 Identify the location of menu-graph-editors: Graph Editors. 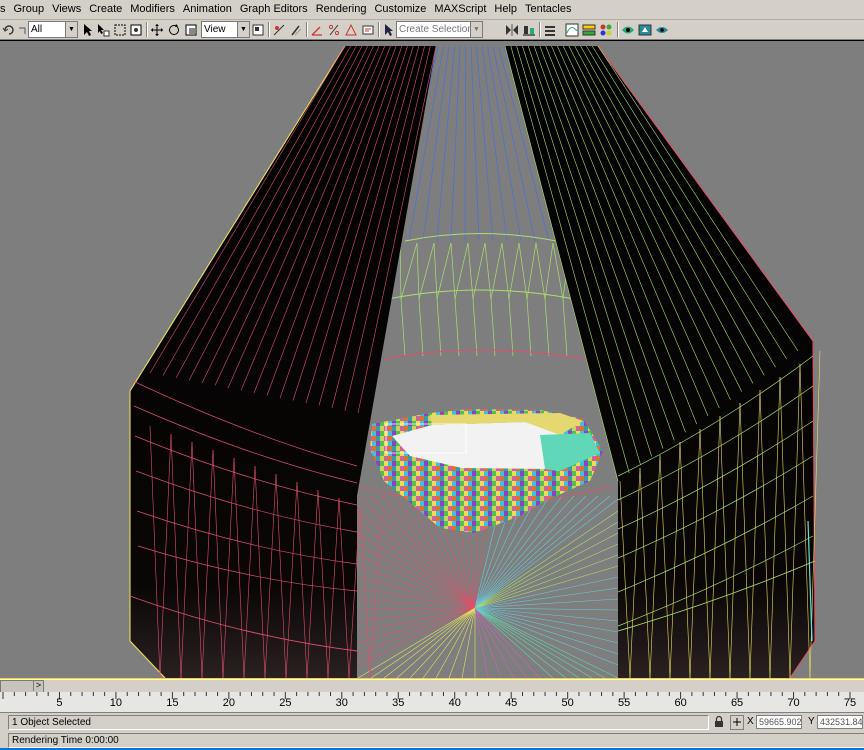
(274, 9).